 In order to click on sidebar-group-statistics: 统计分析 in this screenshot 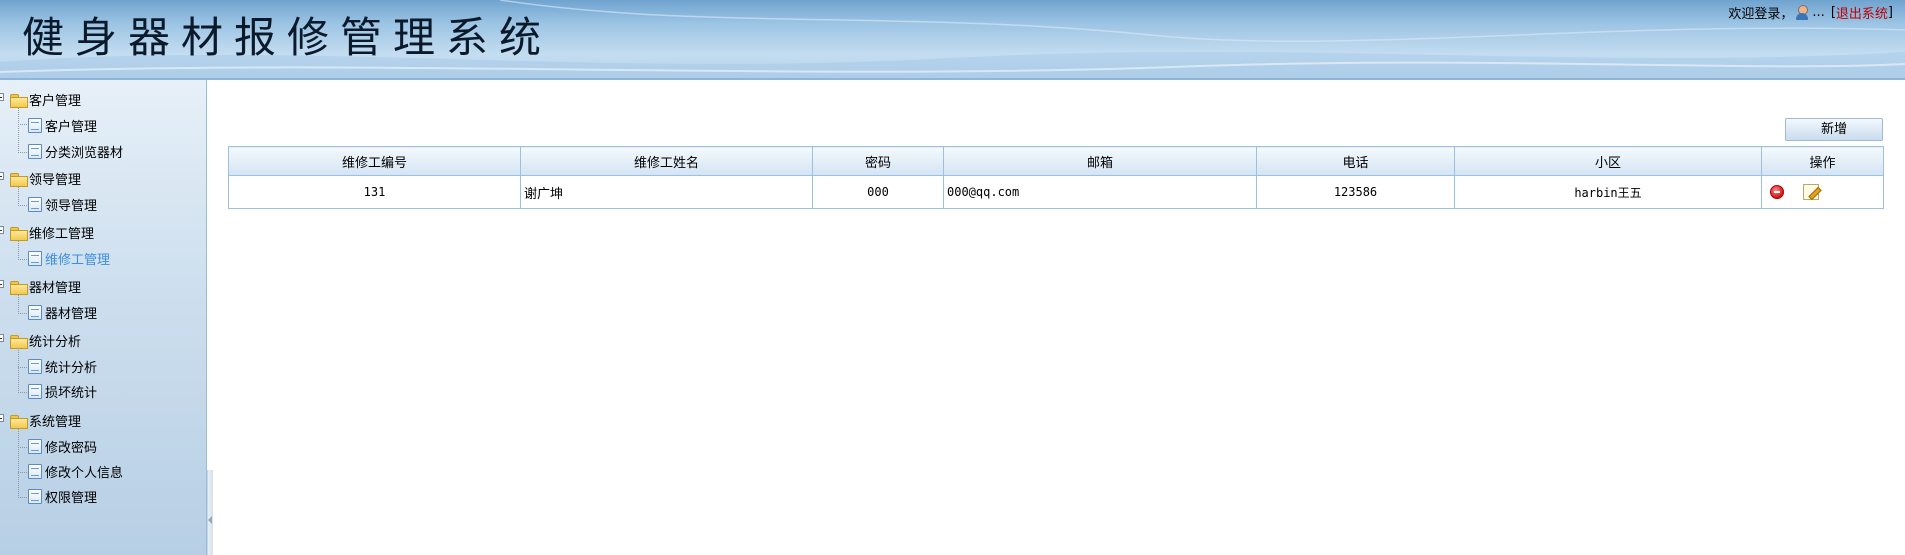, I will do `click(45, 340)`.